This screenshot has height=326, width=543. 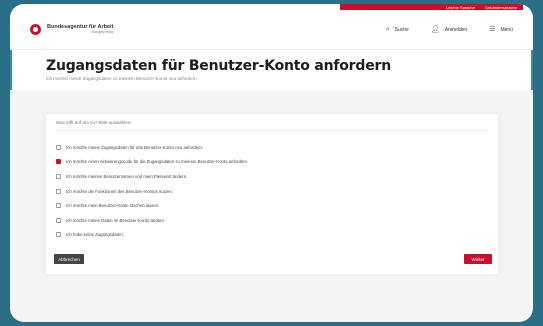 What do you see at coordinates (460, 7) in the screenshot?
I see `utility-link-easy-language: Leichte Sprache` at bounding box center [460, 7].